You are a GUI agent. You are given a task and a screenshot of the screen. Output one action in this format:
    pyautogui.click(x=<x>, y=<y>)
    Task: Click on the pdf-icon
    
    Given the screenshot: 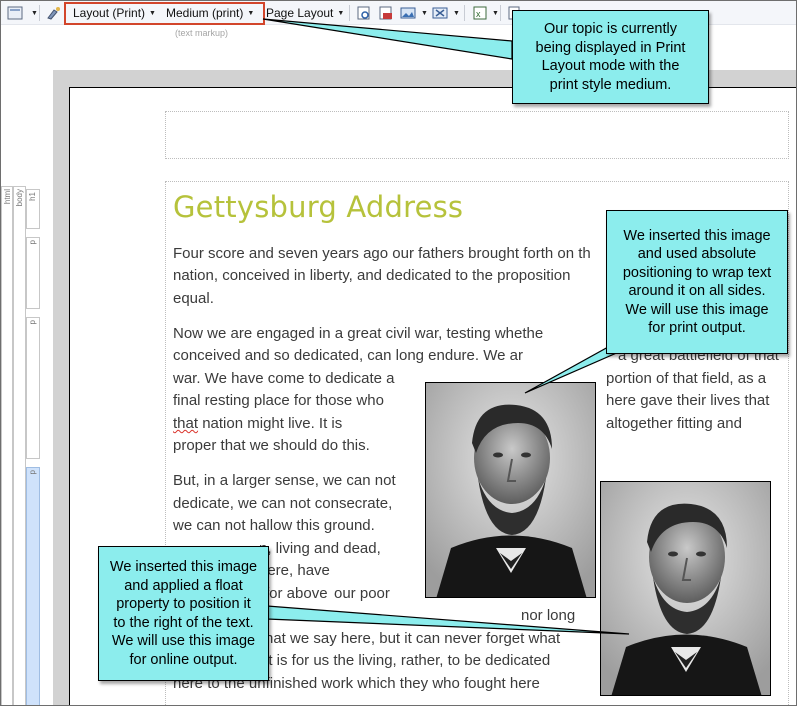 What is the action you would take?
    pyautogui.click(x=386, y=13)
    